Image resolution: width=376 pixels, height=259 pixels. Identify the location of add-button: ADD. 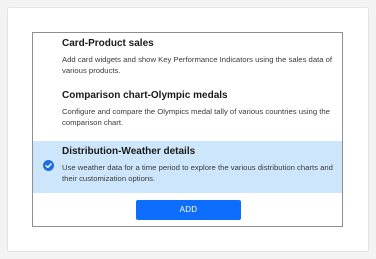
(188, 210).